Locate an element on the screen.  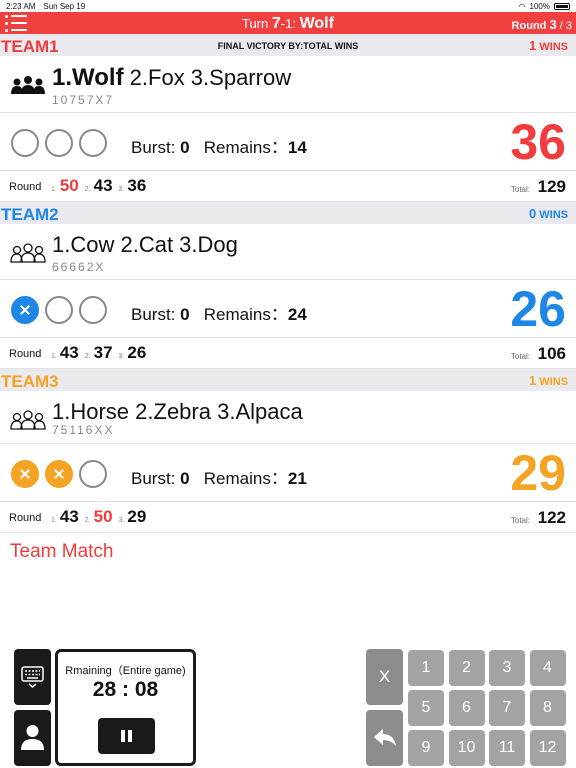
keypad-key-3: 3 is located at coordinates (507, 668).